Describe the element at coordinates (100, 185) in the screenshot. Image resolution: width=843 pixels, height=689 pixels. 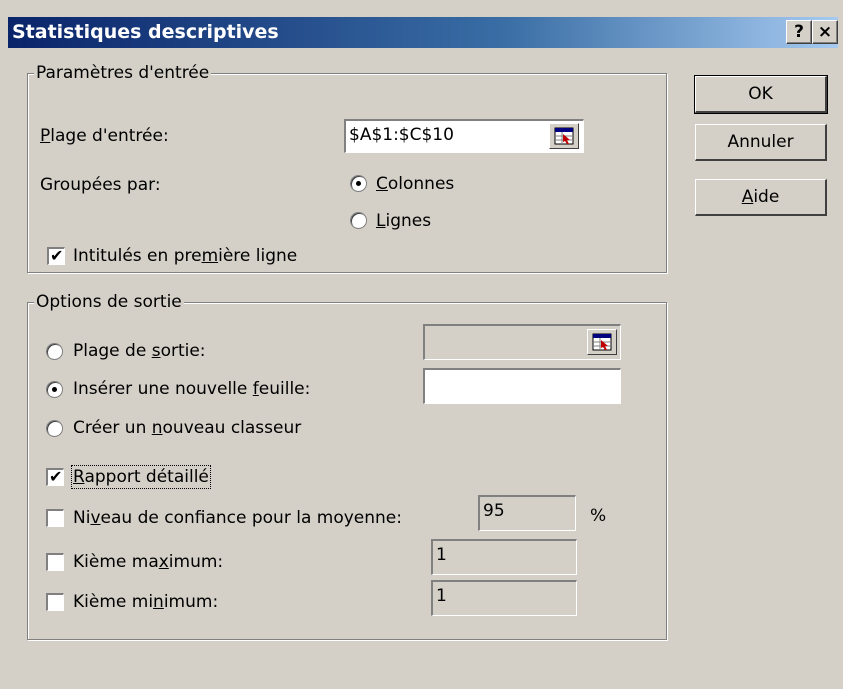
I see `grouped-by-label: Groupées par:` at that location.